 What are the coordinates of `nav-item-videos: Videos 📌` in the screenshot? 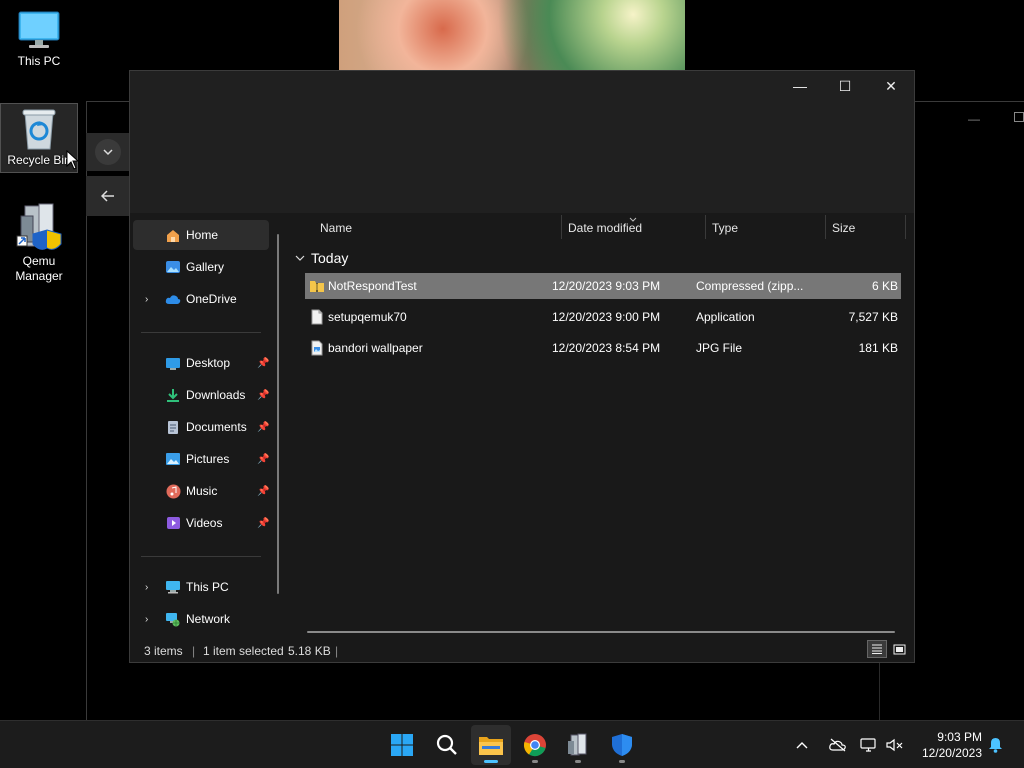 It's located at (201, 523).